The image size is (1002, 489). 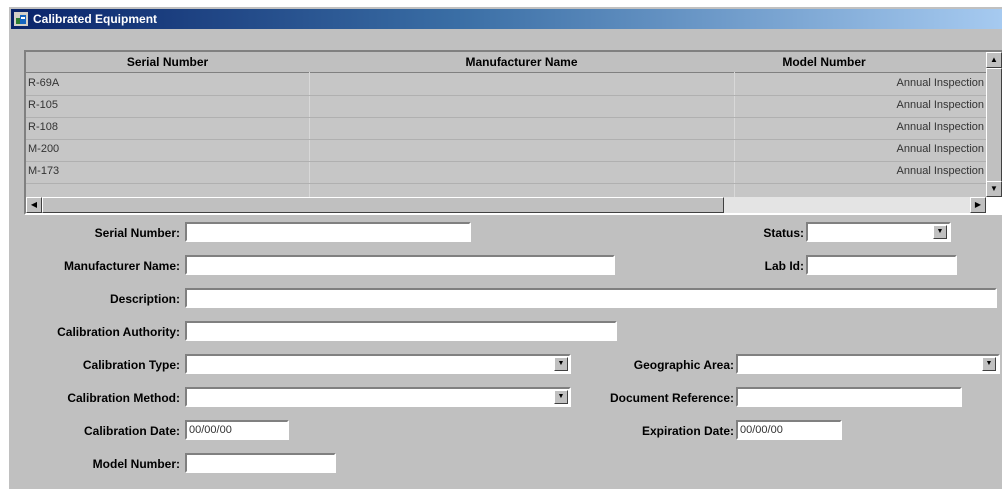 What do you see at coordinates (144, 299) in the screenshot?
I see `description-label: Description:` at bounding box center [144, 299].